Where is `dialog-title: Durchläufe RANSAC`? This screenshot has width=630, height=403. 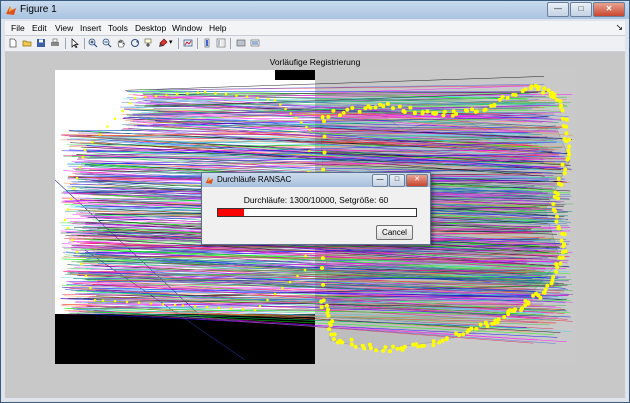
dialog-title: Durchläufe RANSAC is located at coordinates (254, 179).